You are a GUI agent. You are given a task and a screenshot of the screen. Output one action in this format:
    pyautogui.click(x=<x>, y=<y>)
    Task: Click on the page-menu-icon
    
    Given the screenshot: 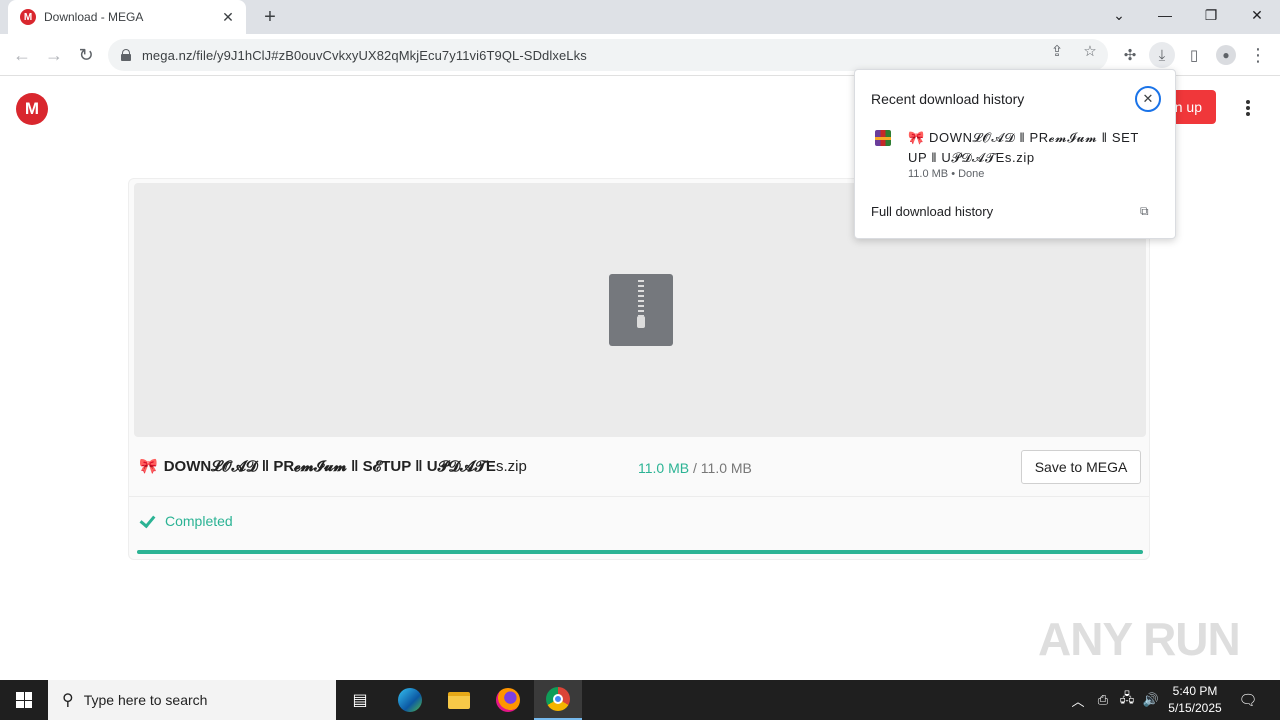 What is the action you would take?
    pyautogui.click(x=1248, y=108)
    